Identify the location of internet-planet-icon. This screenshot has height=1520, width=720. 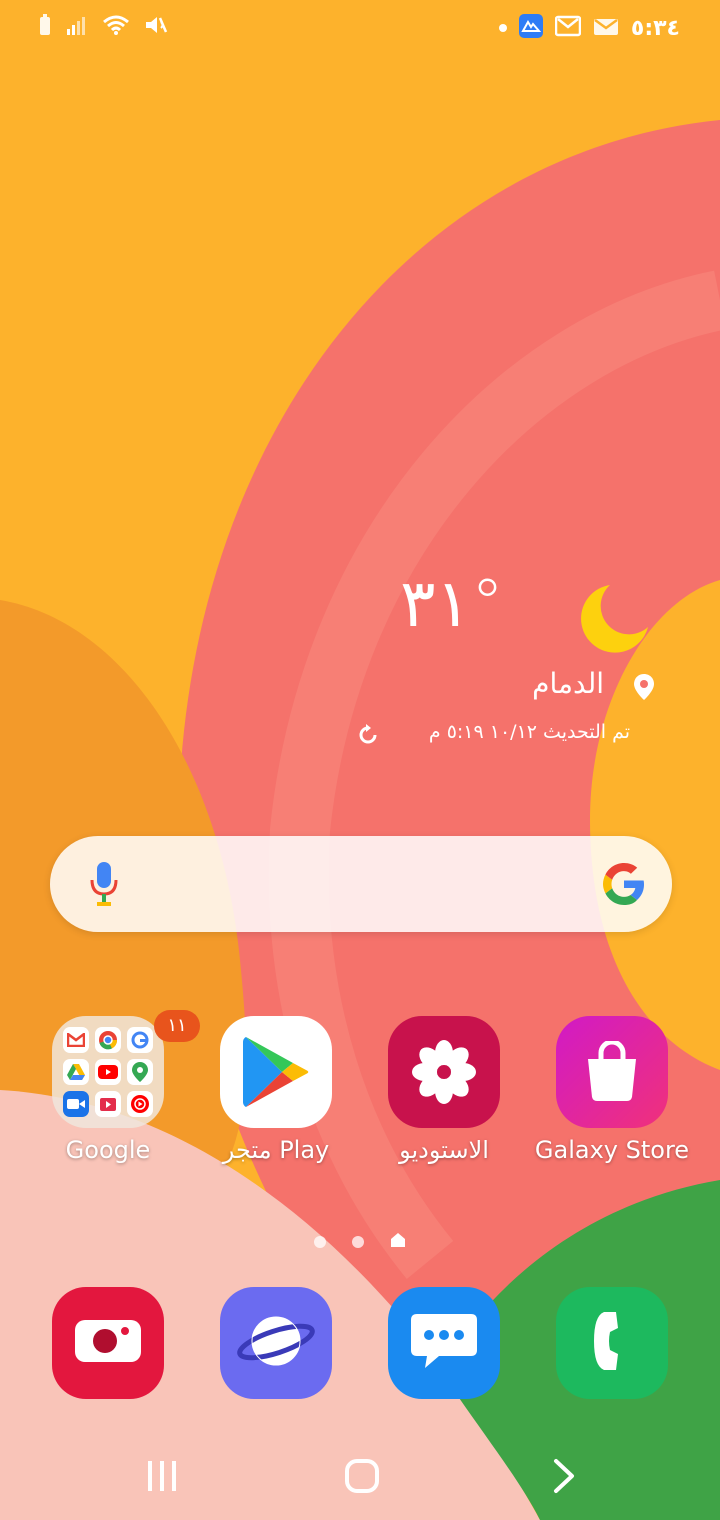
(276, 1343).